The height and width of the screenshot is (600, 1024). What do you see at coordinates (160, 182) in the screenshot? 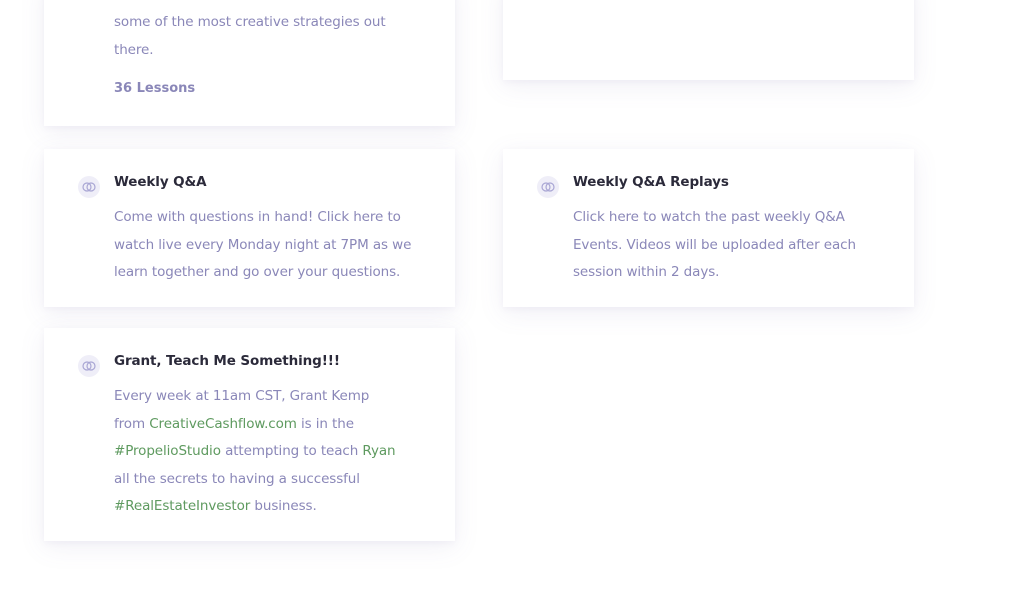
I see `course-title: Weekly Q&A` at bounding box center [160, 182].